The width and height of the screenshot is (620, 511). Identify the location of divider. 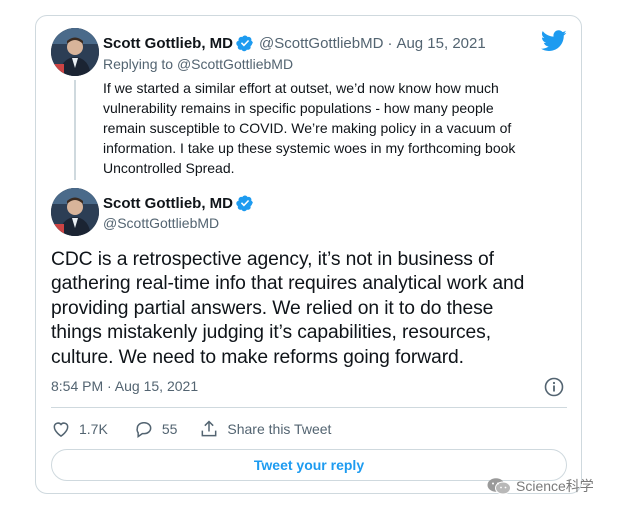
(309, 407).